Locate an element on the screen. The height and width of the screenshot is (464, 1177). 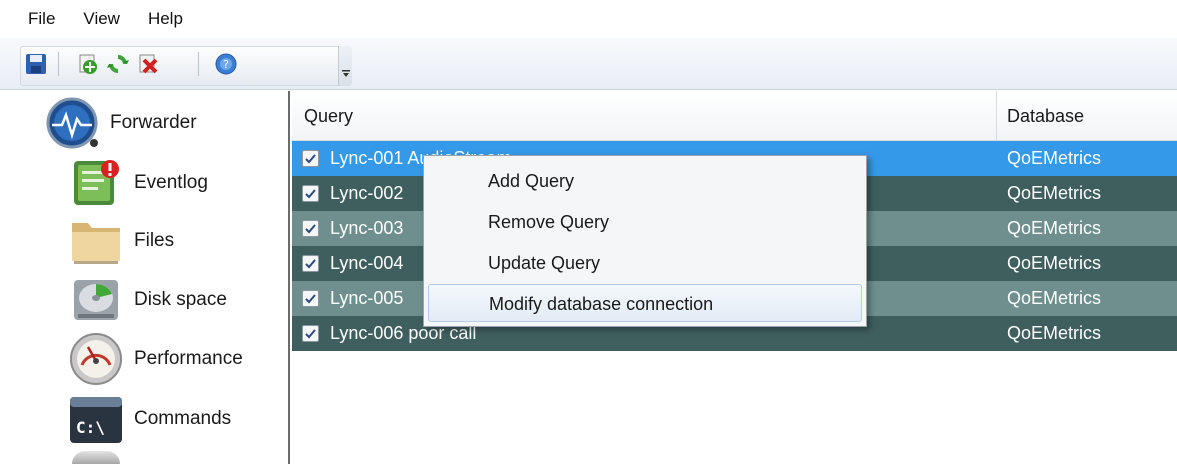
sidebar-item-label: Commands is located at coordinates (183, 418).